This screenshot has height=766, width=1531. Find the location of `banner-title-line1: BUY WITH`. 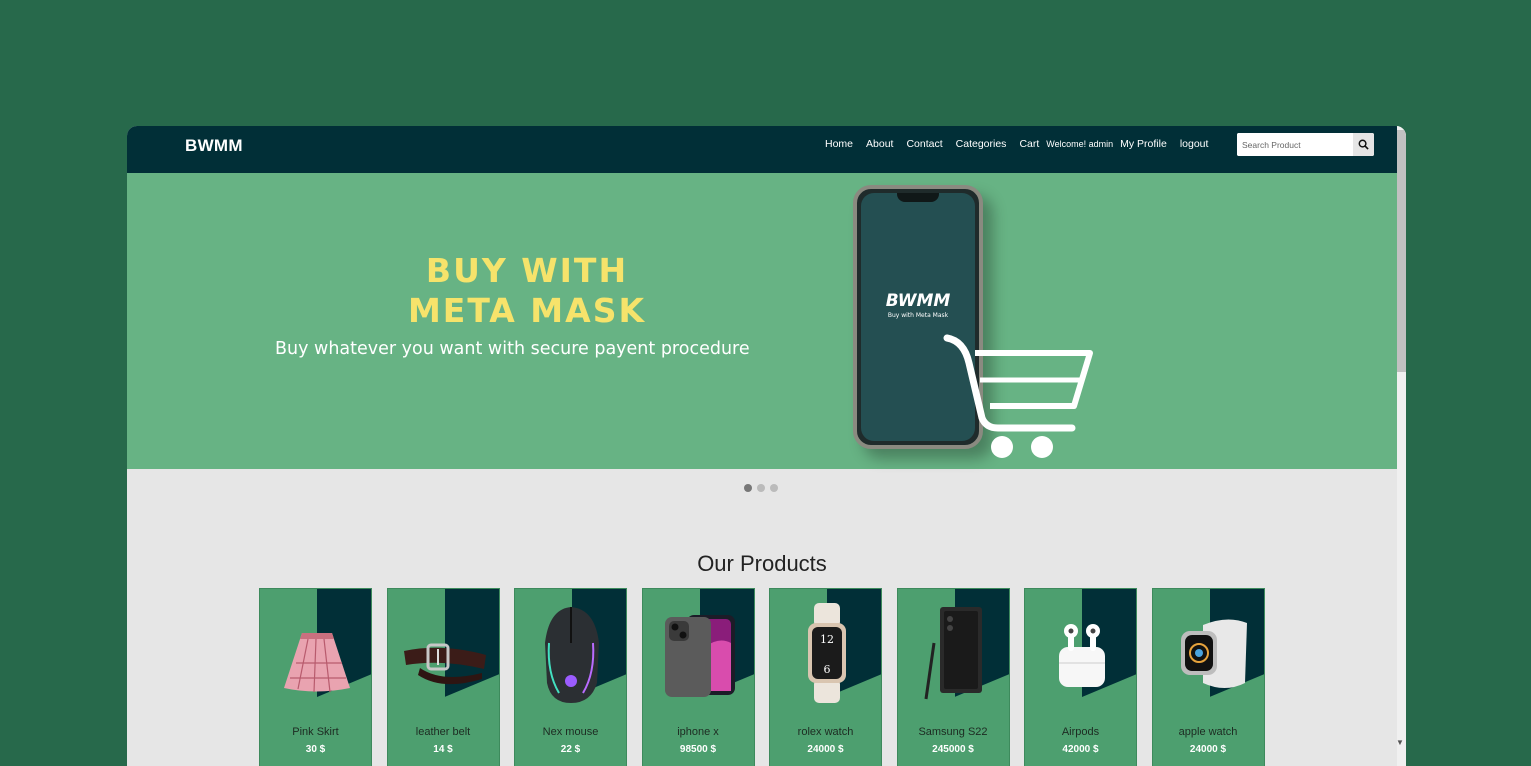

banner-title-line1: BUY WITH is located at coordinates (527, 270).